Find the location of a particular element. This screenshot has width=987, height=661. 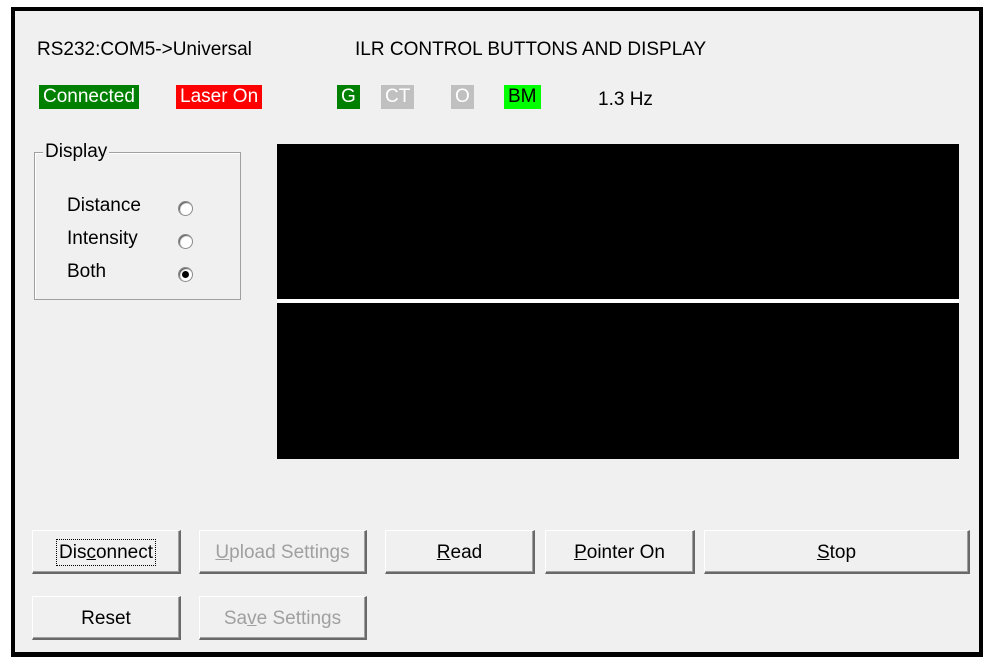

radio-intensity: Intensity is located at coordinates (102, 239).